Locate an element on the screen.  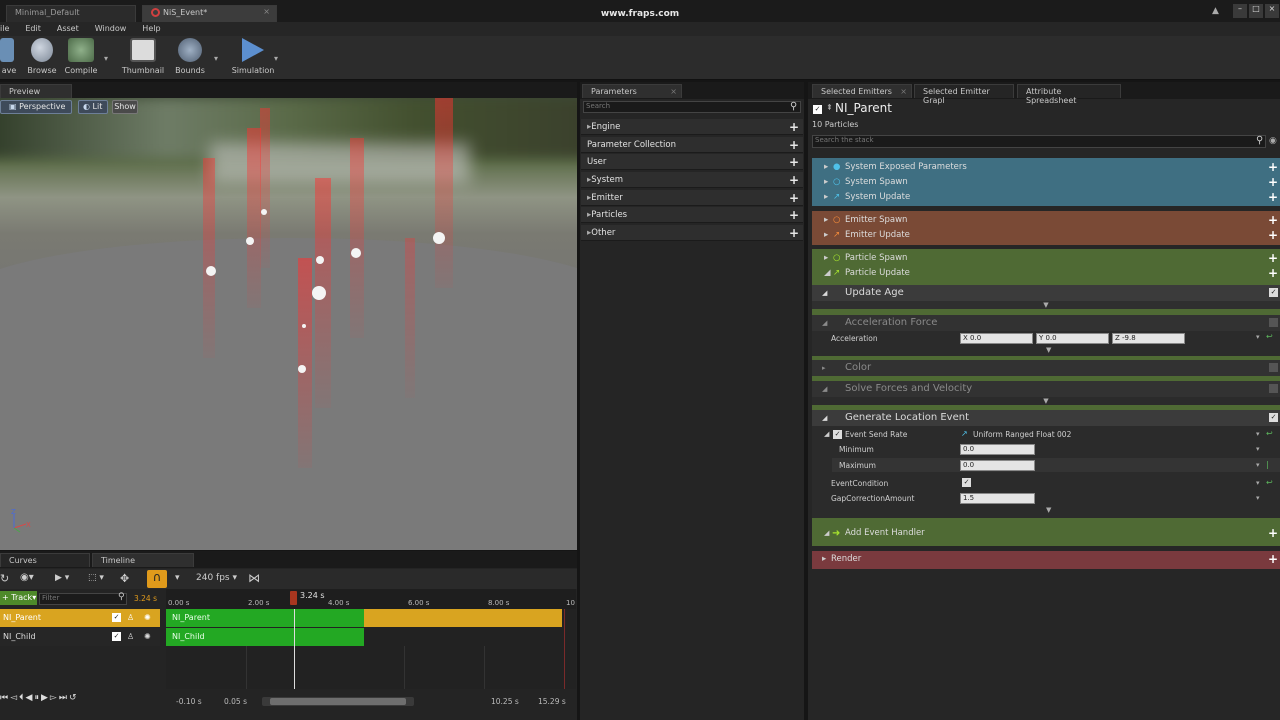
module-acceleration-force: ◢ Acceleration Force is located at coordinates (1046, 323).